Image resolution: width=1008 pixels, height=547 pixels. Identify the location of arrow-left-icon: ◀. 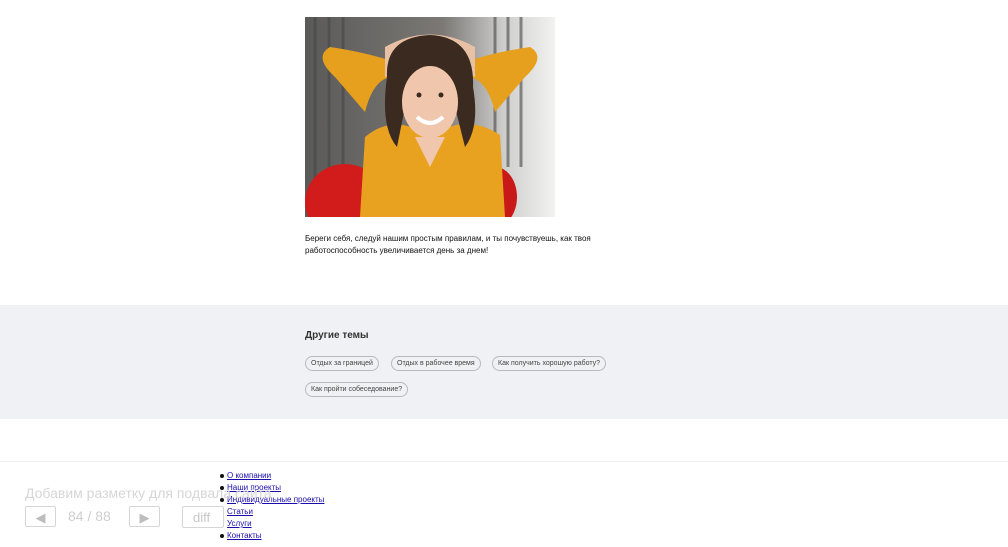
(40, 517).